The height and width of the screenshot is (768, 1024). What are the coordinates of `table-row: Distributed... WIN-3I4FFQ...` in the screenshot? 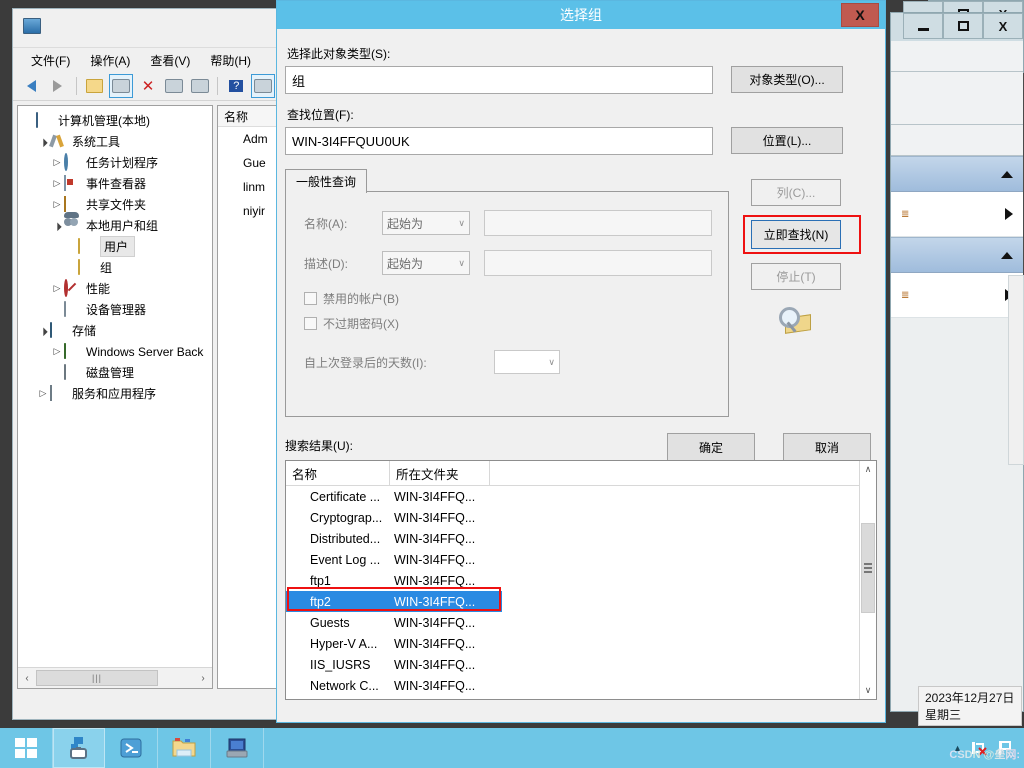 It's located at (581, 538).